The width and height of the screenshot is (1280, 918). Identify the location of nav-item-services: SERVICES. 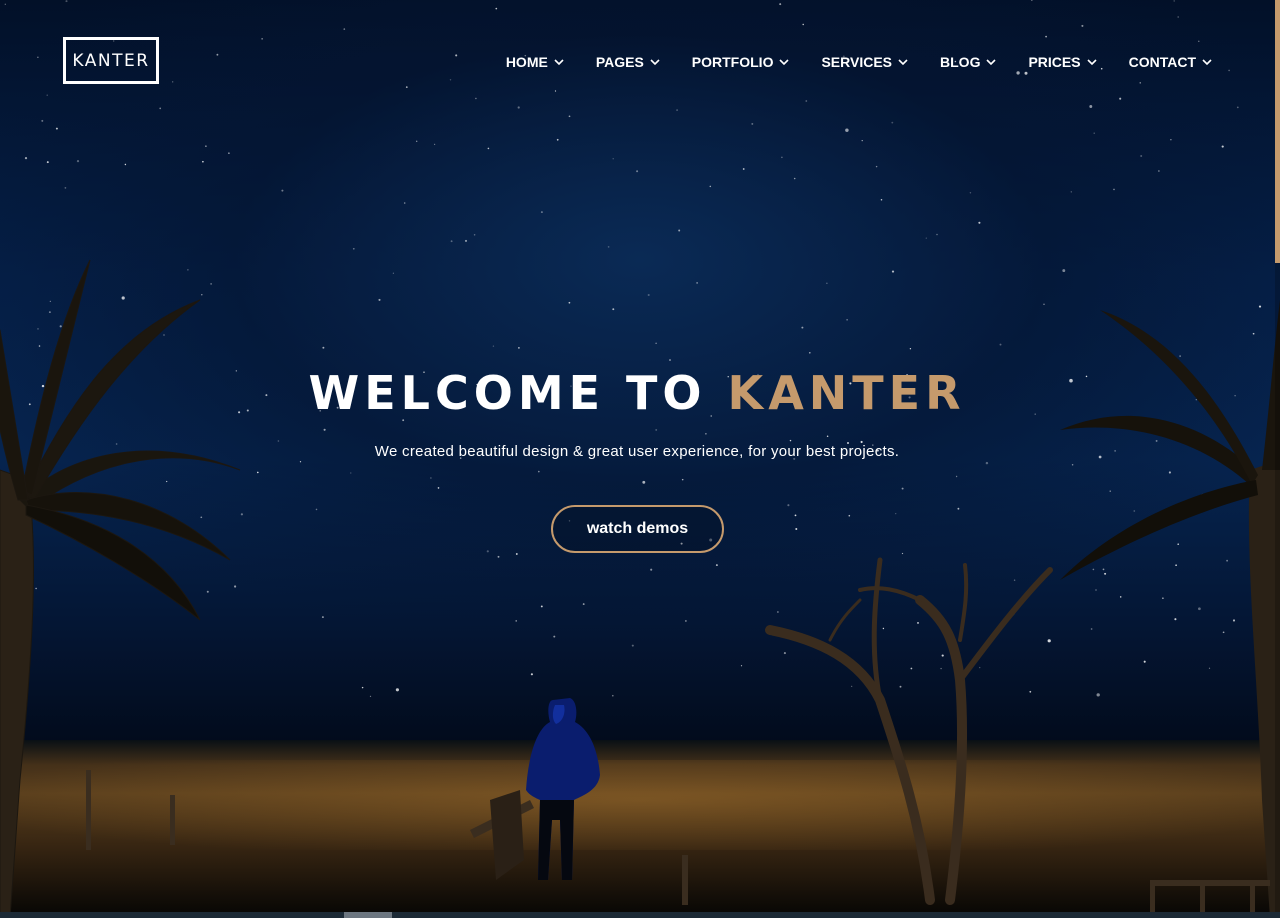
(864, 62).